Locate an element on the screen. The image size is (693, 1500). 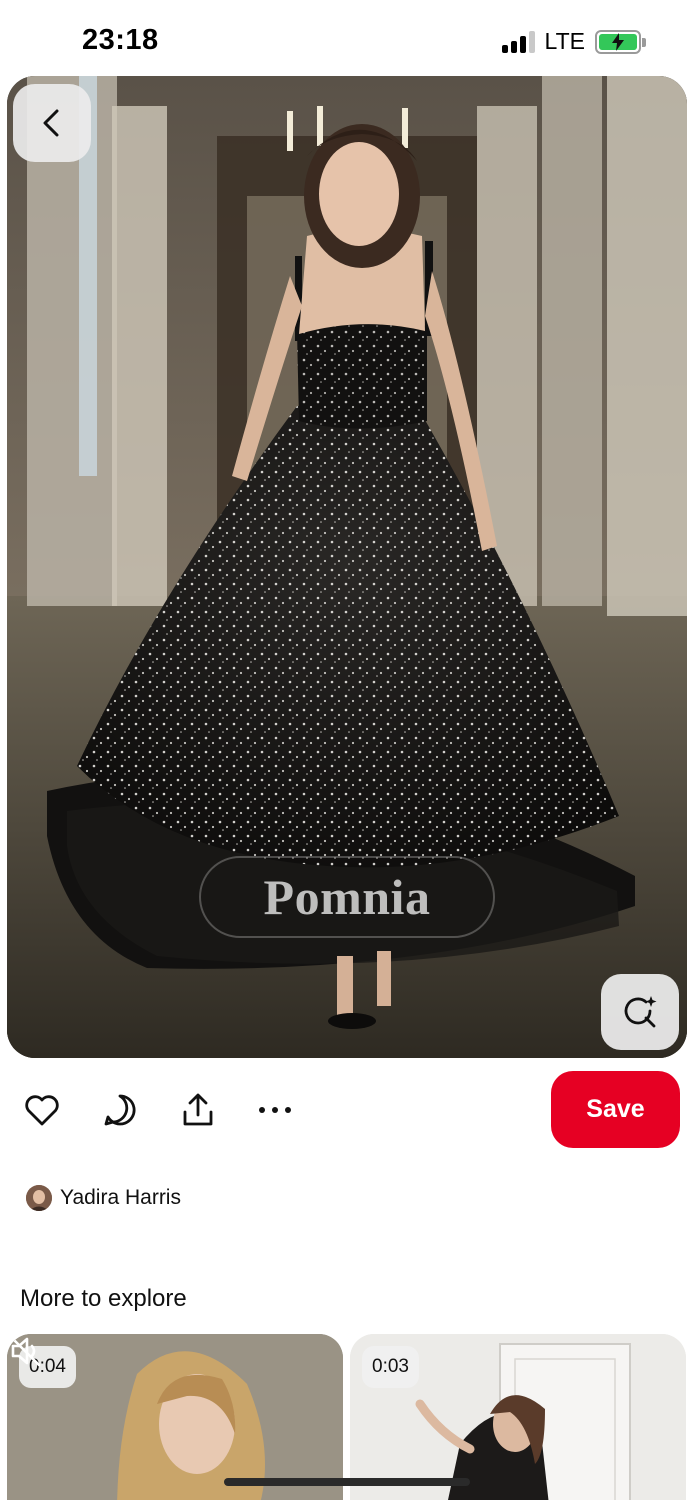
save-button: Save is located at coordinates (615, 1109).